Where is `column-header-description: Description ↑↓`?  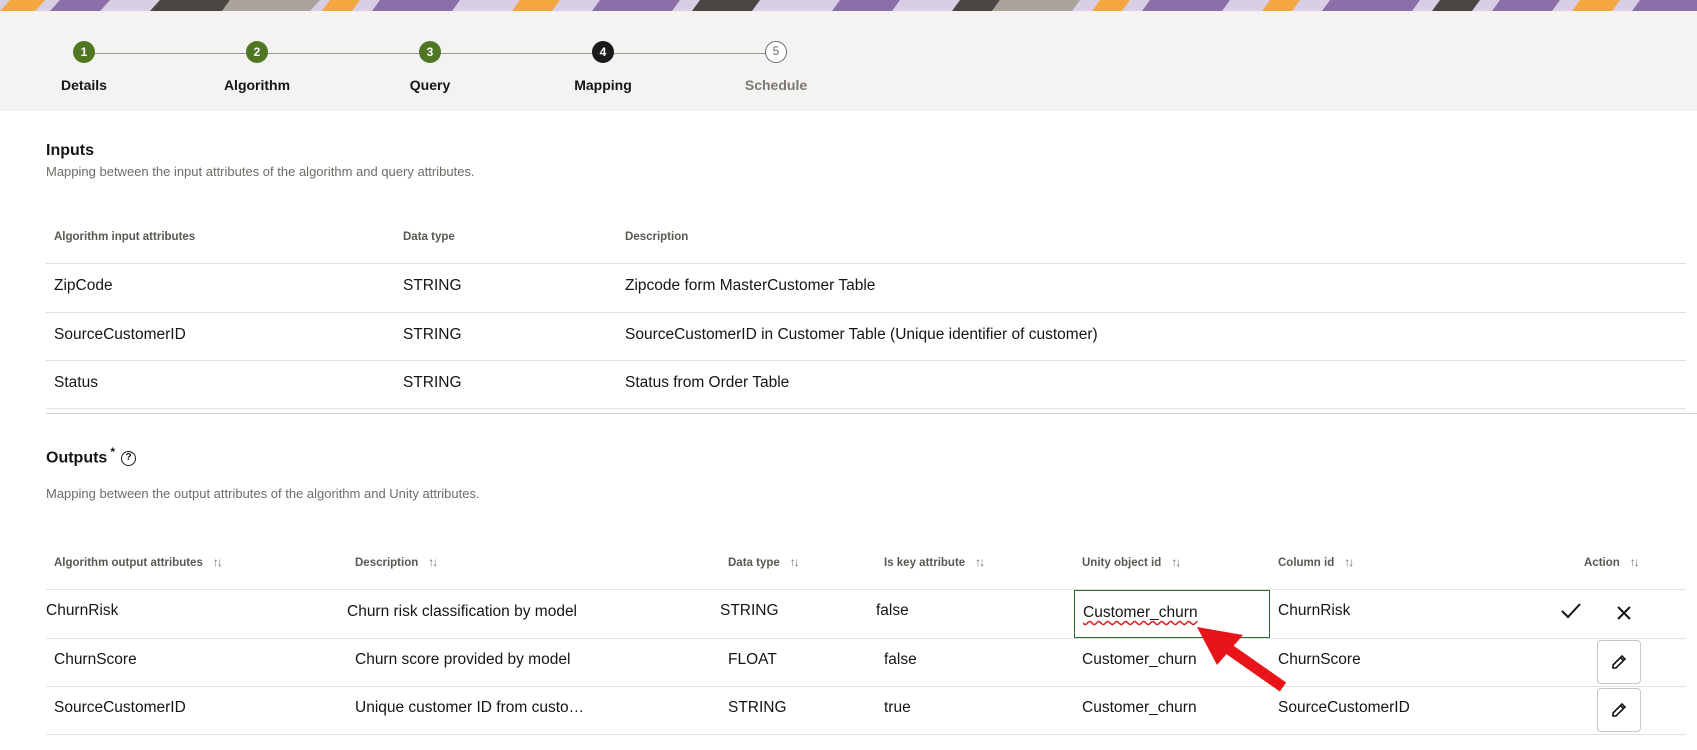 column-header-description: Description ↑↓ is located at coordinates (396, 562).